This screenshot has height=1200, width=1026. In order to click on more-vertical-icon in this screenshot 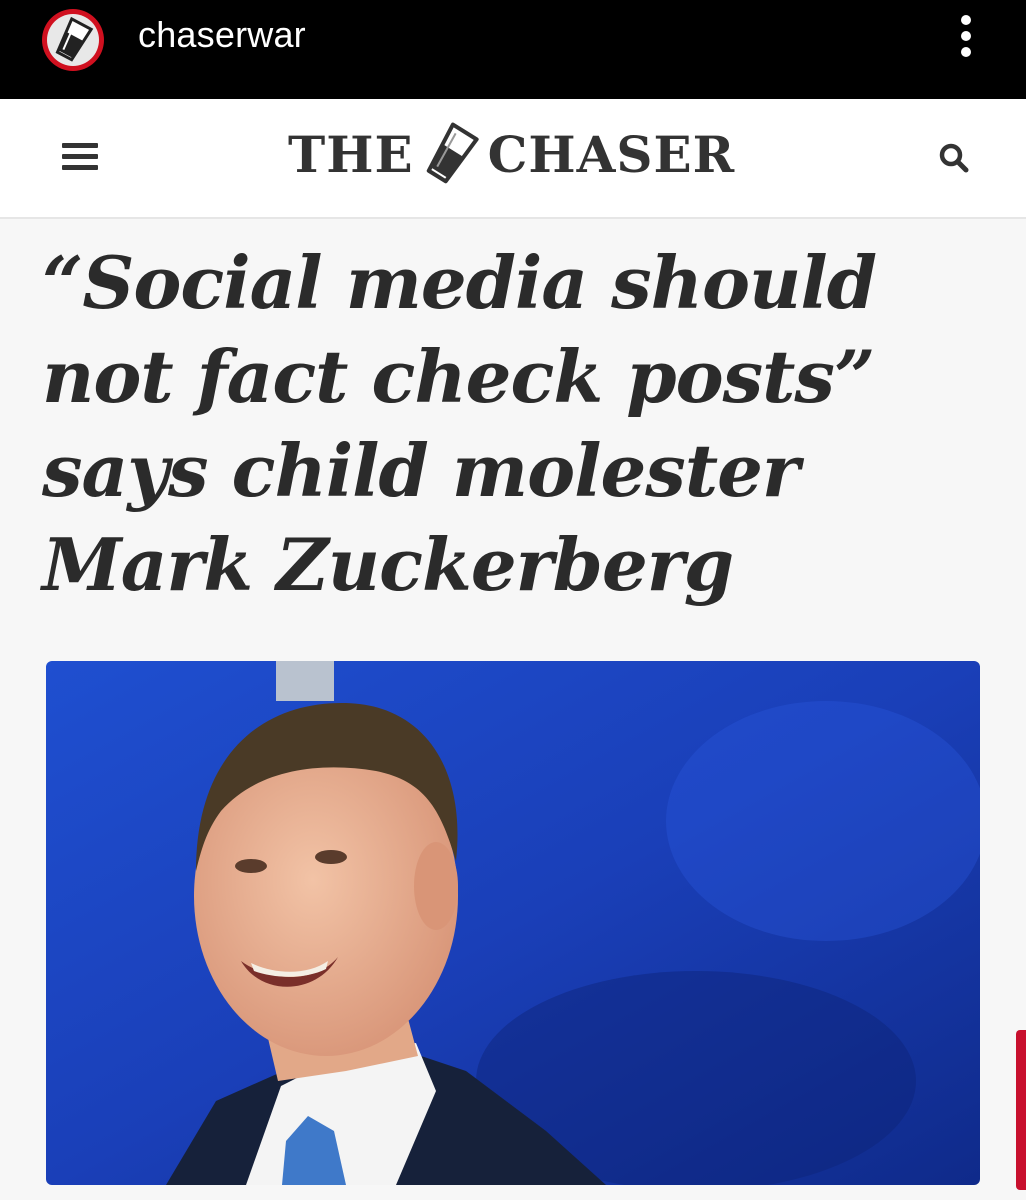, I will do `click(966, 36)`.